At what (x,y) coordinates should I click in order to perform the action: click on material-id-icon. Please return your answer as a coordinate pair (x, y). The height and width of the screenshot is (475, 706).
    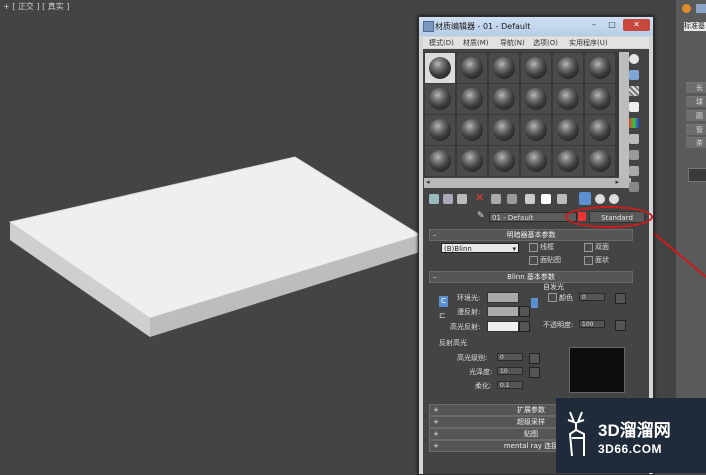
    Looking at the image, I should click on (546, 199).